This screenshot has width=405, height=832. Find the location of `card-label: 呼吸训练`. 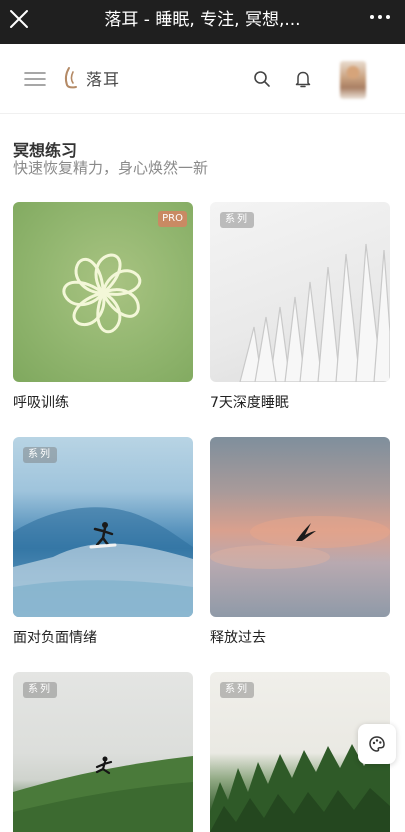

card-label: 呼吸训练 is located at coordinates (41, 403).